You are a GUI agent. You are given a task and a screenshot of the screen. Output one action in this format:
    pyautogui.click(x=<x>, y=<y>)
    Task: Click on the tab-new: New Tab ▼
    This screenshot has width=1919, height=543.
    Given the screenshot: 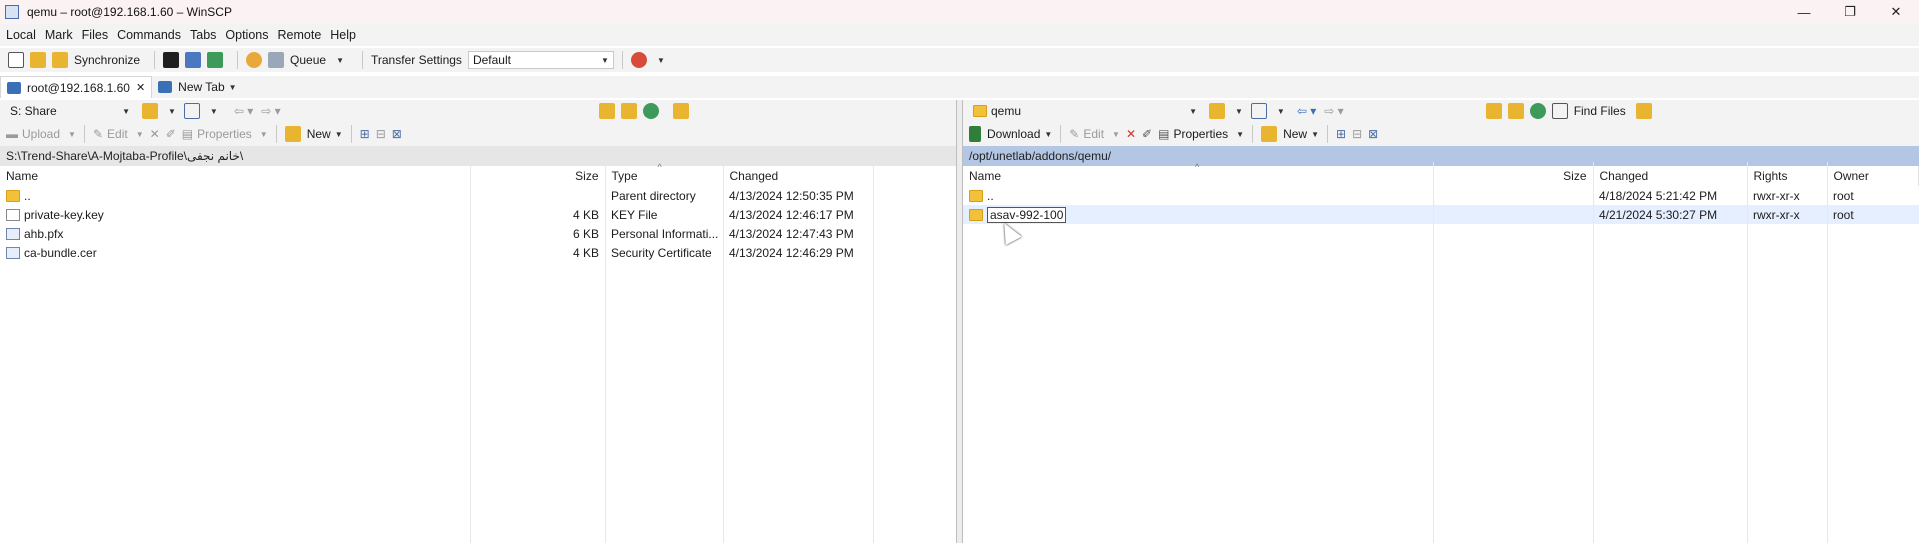 What is the action you would take?
    pyautogui.click(x=197, y=87)
    